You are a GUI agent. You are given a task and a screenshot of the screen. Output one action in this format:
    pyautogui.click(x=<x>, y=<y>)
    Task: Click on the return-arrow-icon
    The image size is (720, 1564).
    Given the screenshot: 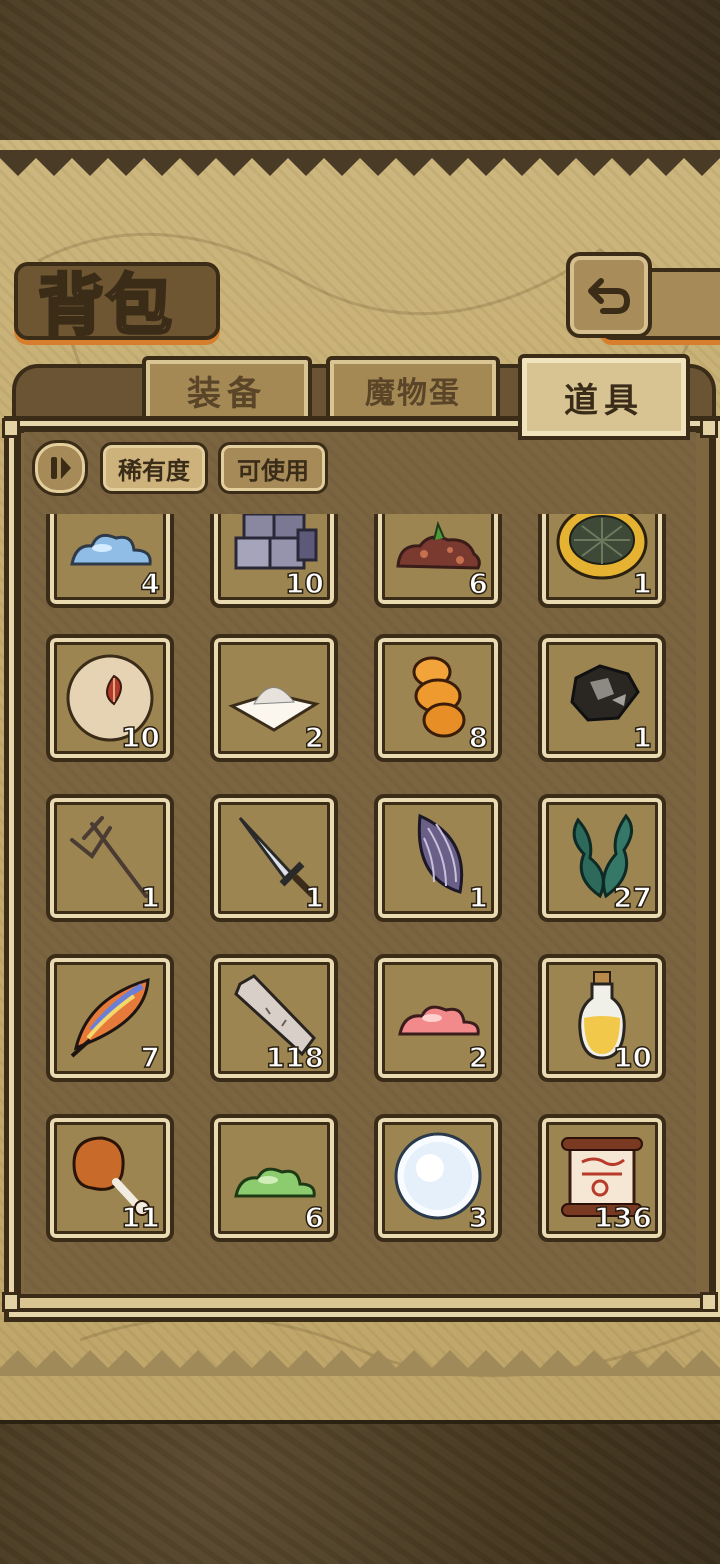 What is the action you would take?
    pyautogui.click(x=609, y=296)
    